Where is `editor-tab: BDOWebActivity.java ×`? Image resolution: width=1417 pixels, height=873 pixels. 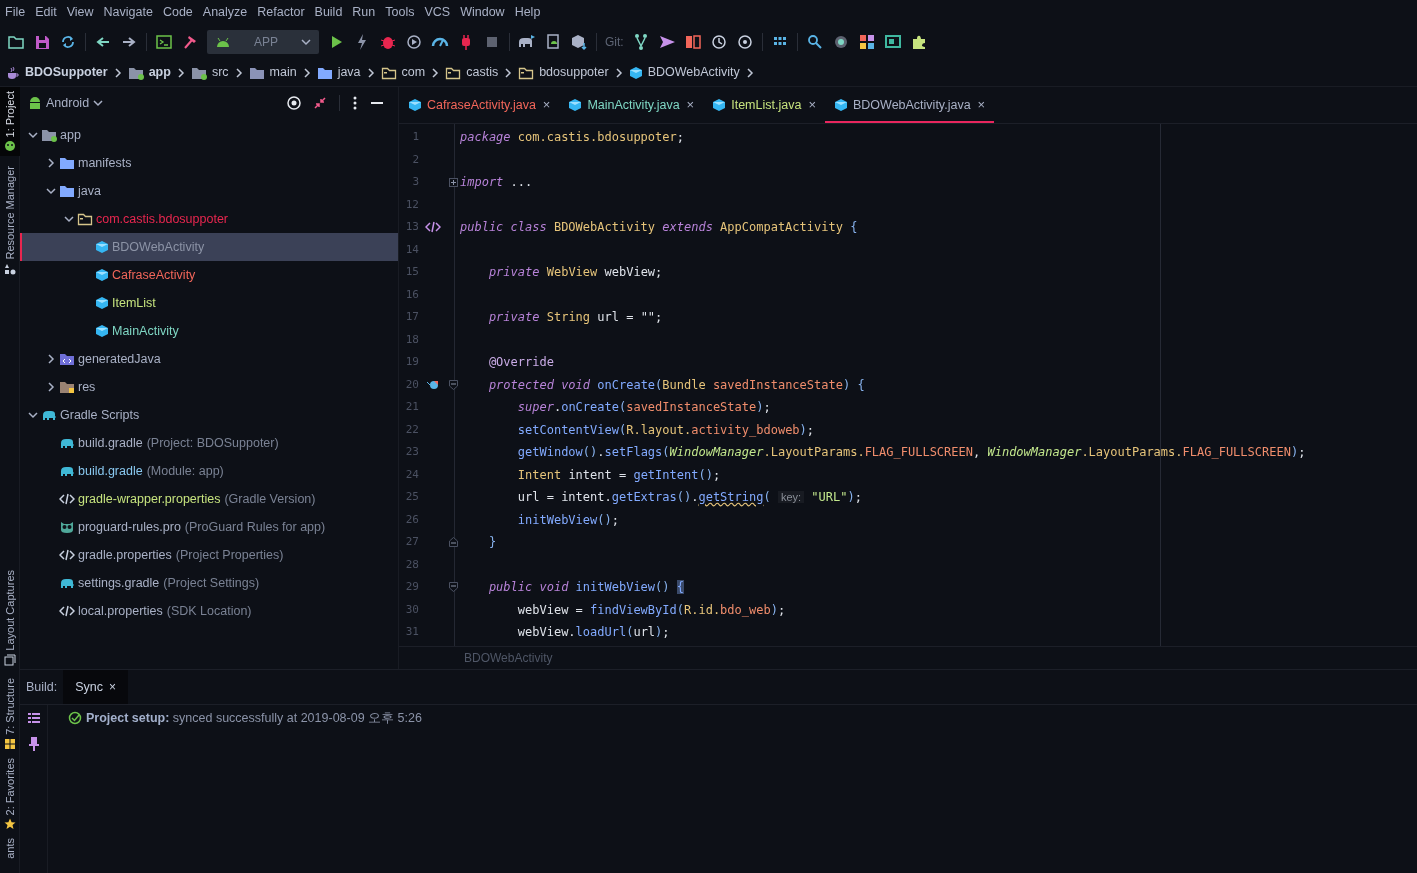 editor-tab: BDOWebActivity.java × is located at coordinates (909, 106).